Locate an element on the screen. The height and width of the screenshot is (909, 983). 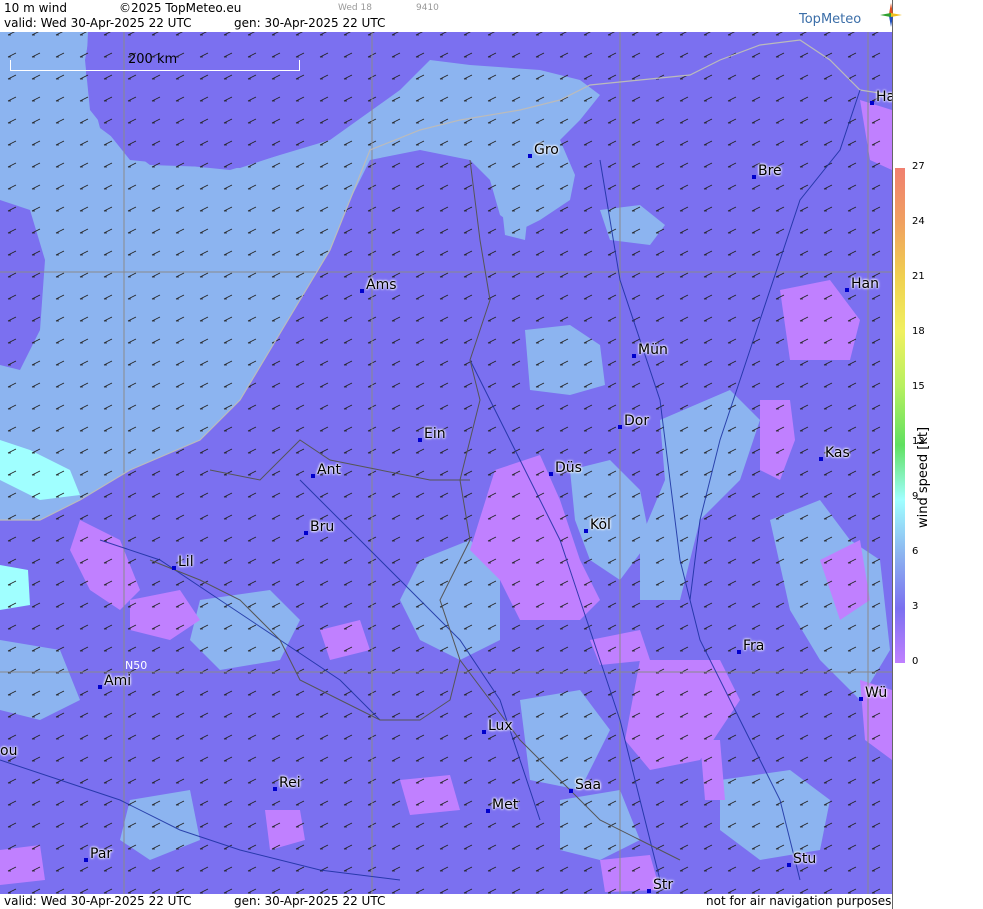
city-ha: Ha is located at coordinates (881, 97).